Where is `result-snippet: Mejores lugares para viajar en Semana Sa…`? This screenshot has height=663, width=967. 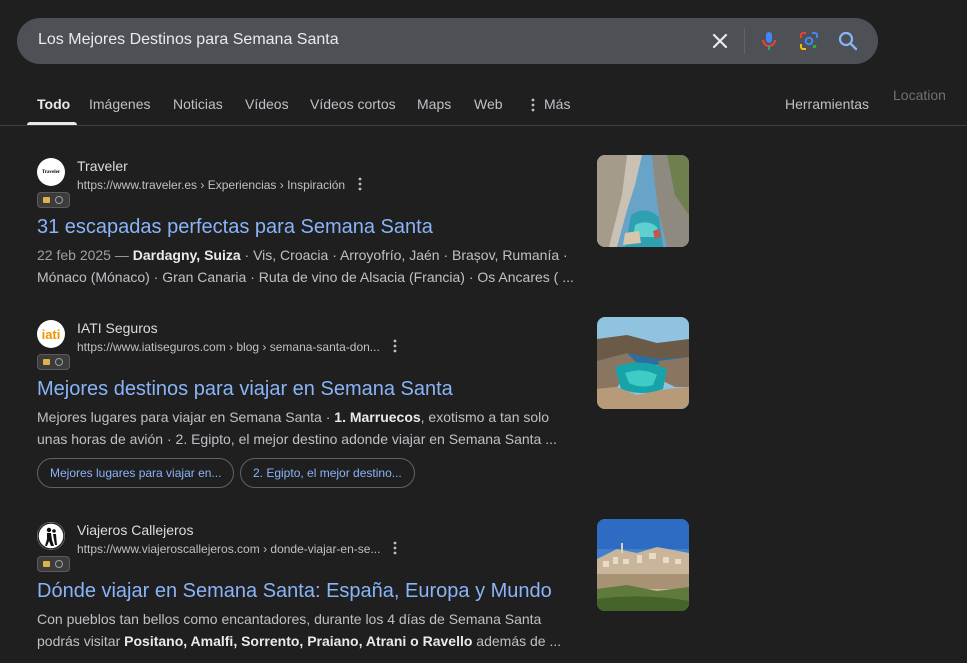 result-snippet: Mejores lugares para viajar en Semana Sa… is located at coordinates (297, 428).